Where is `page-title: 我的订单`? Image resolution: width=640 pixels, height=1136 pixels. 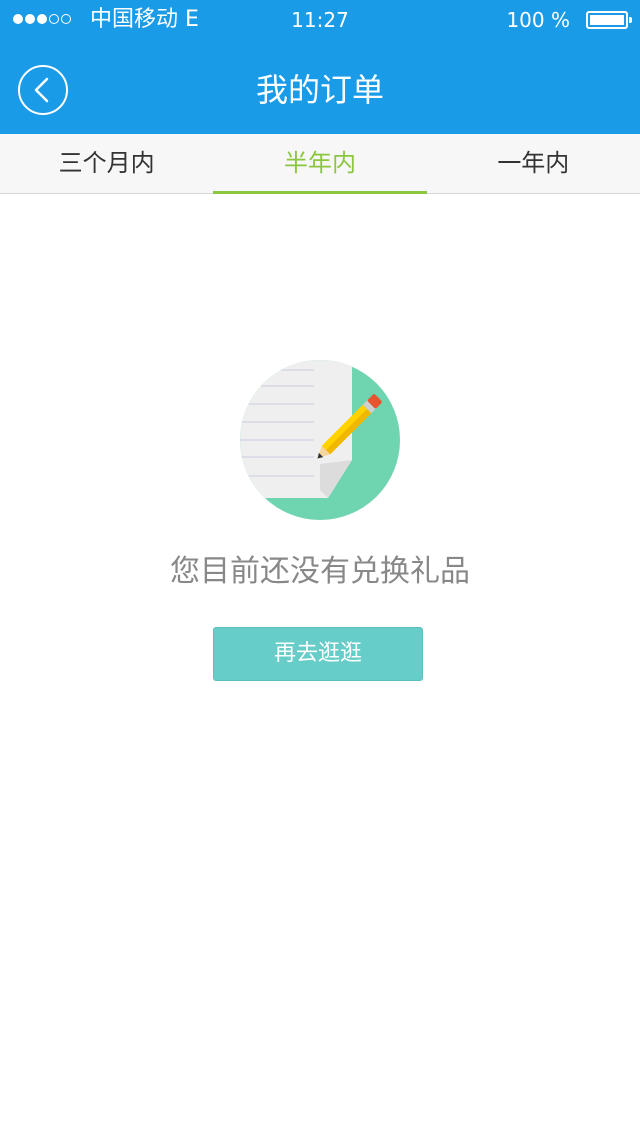 page-title: 我的订单 is located at coordinates (319, 90).